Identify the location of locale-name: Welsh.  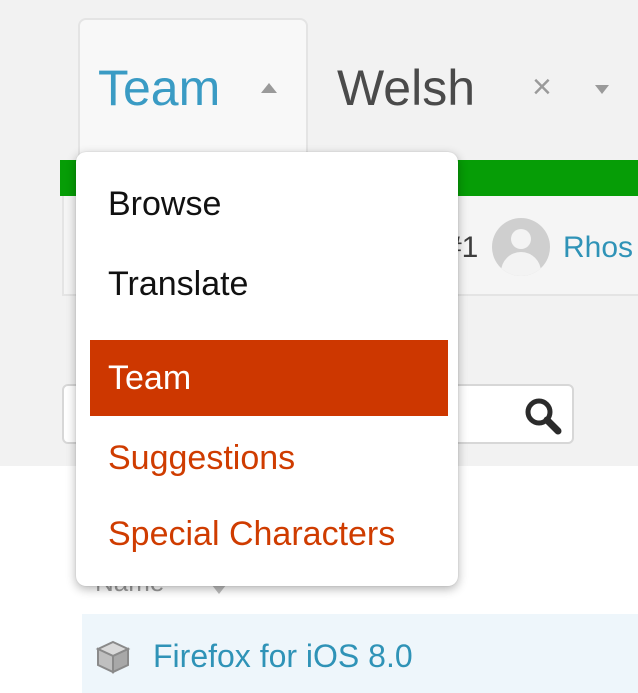
(406, 88).